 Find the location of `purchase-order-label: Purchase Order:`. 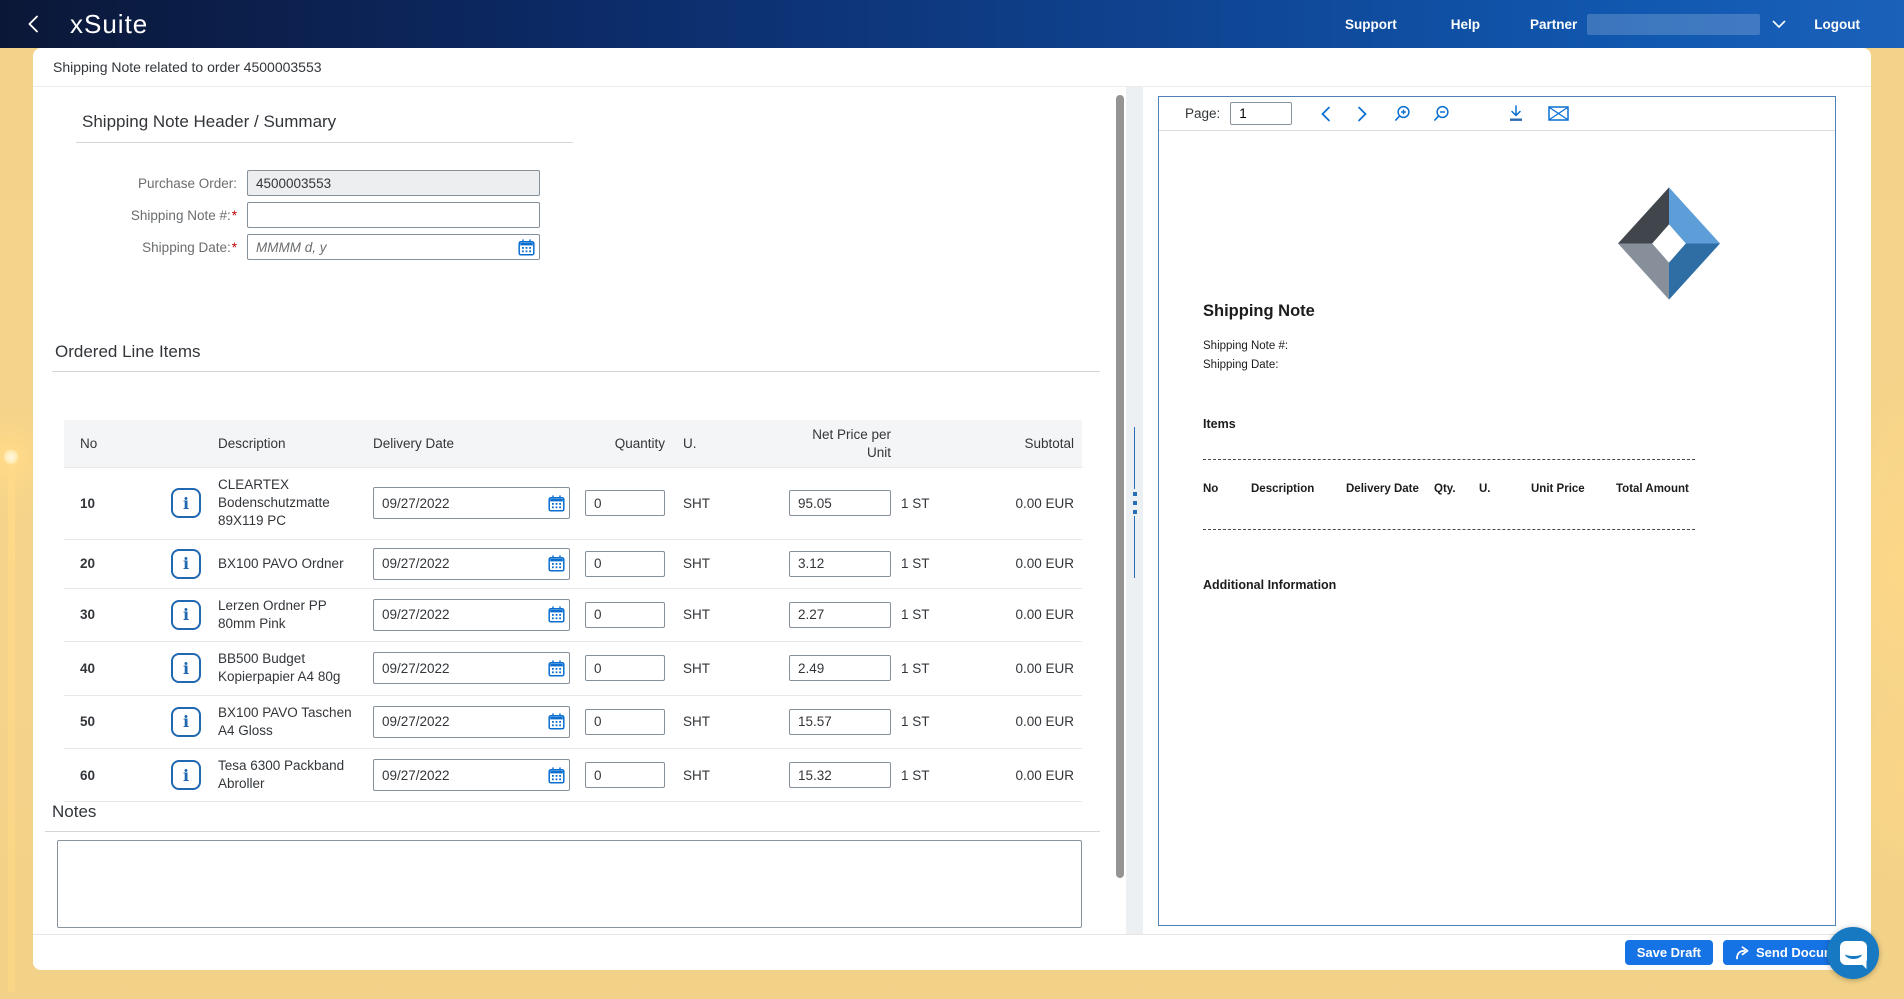

purchase-order-label: Purchase Order: is located at coordinates (187, 183).